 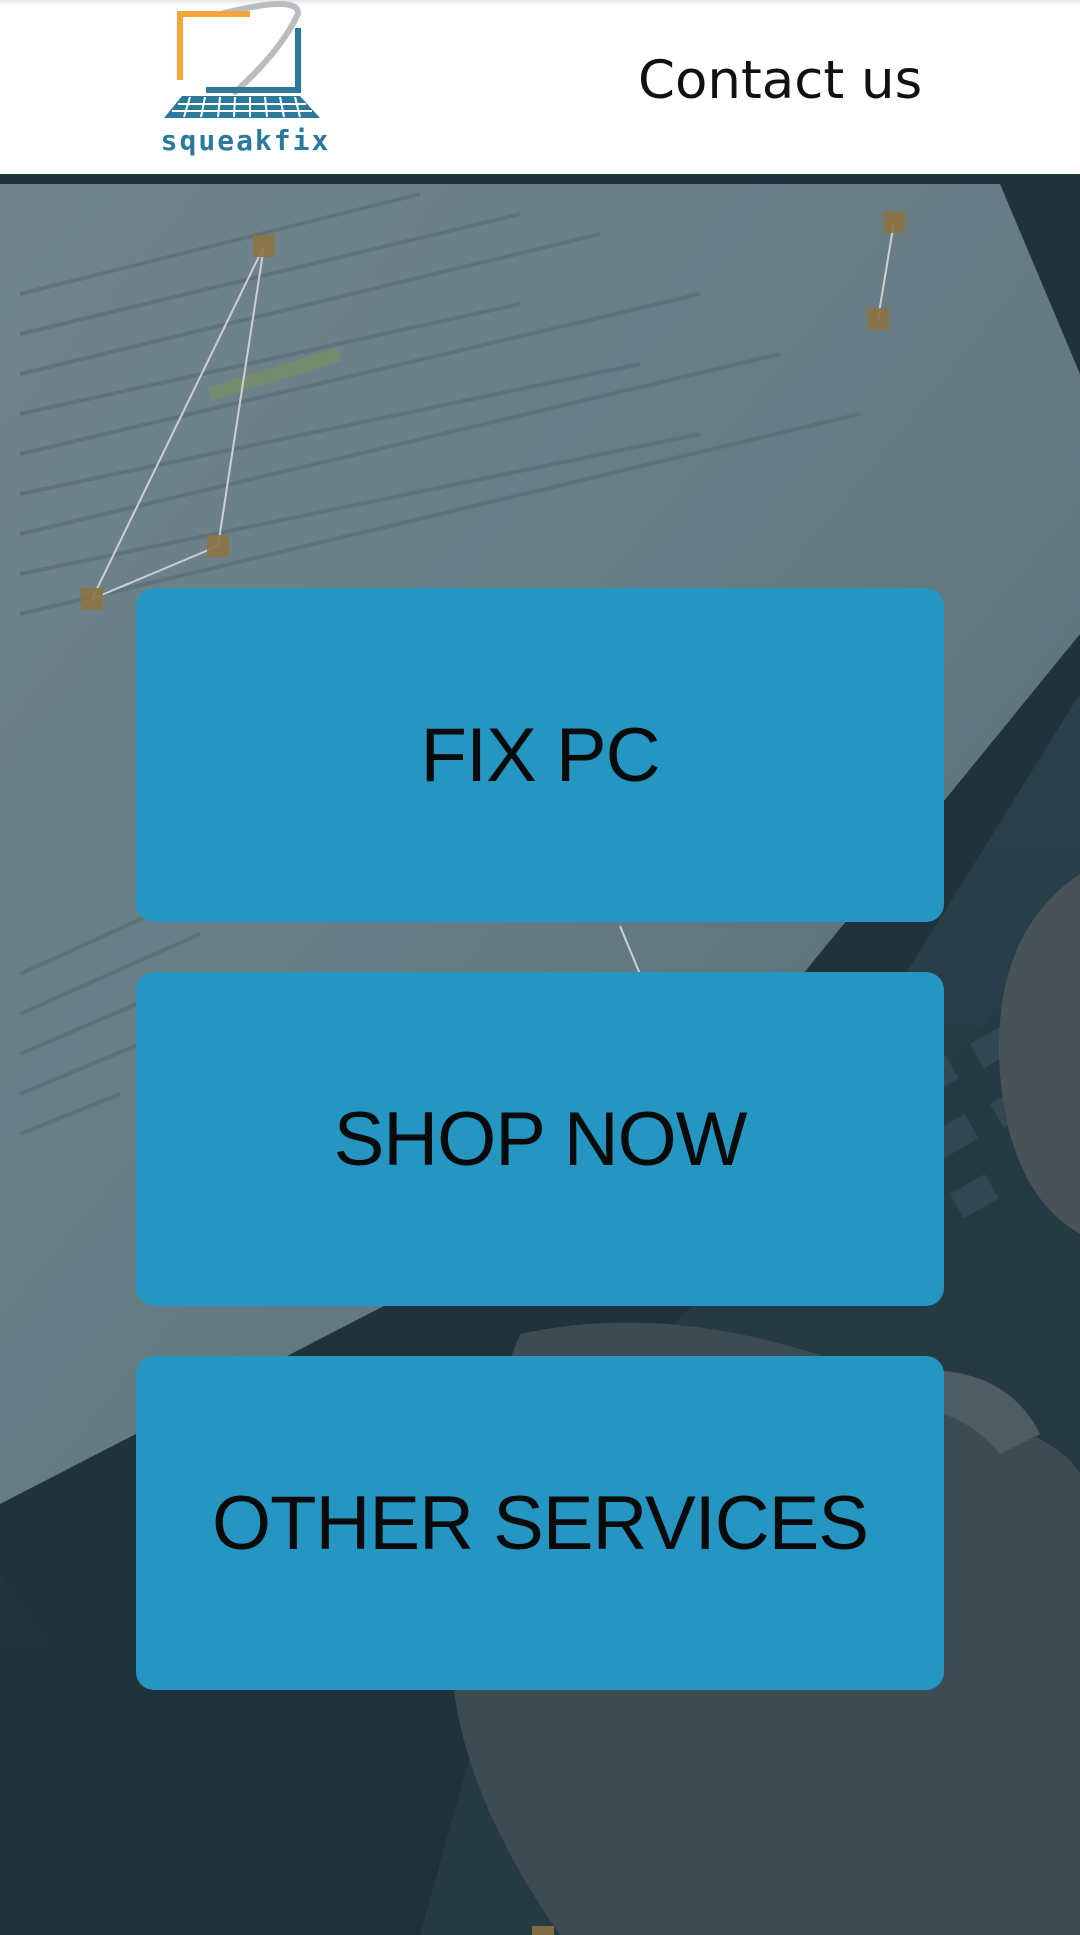 I want to click on squeakfix-logo: squeakfix, so click(x=245, y=82).